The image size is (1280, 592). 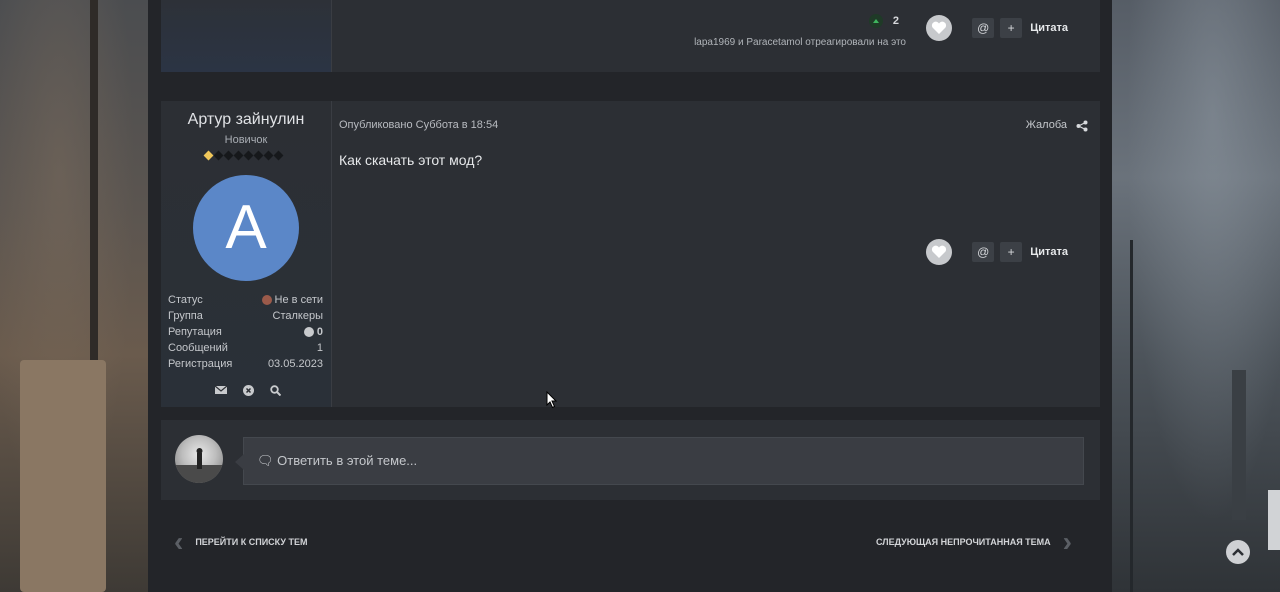 What do you see at coordinates (297, 316) in the screenshot?
I see `stat-value: Сталкеры` at bounding box center [297, 316].